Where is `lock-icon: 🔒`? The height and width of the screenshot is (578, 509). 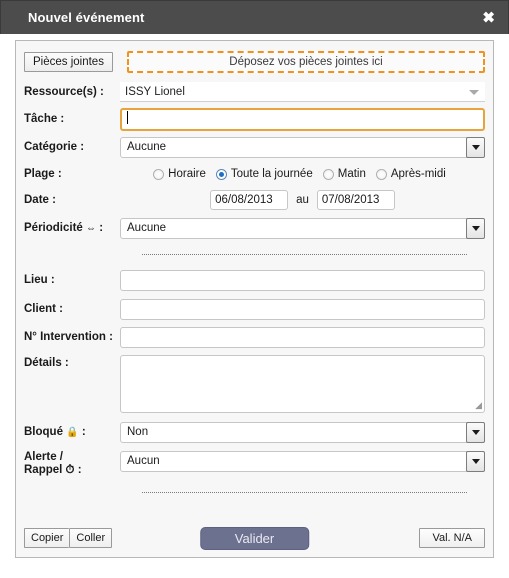
lock-icon: 🔒 is located at coordinates (72, 432).